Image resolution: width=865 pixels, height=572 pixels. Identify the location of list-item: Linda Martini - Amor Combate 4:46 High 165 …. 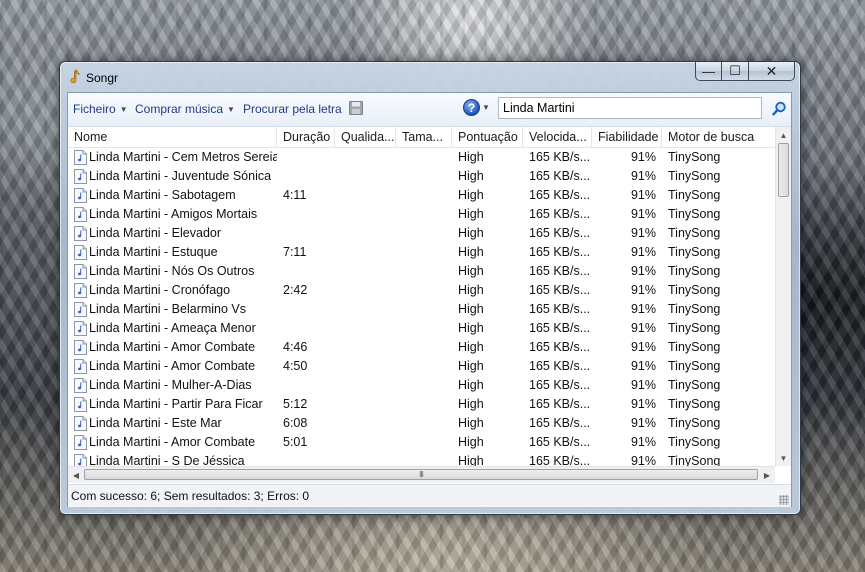
(422, 347).